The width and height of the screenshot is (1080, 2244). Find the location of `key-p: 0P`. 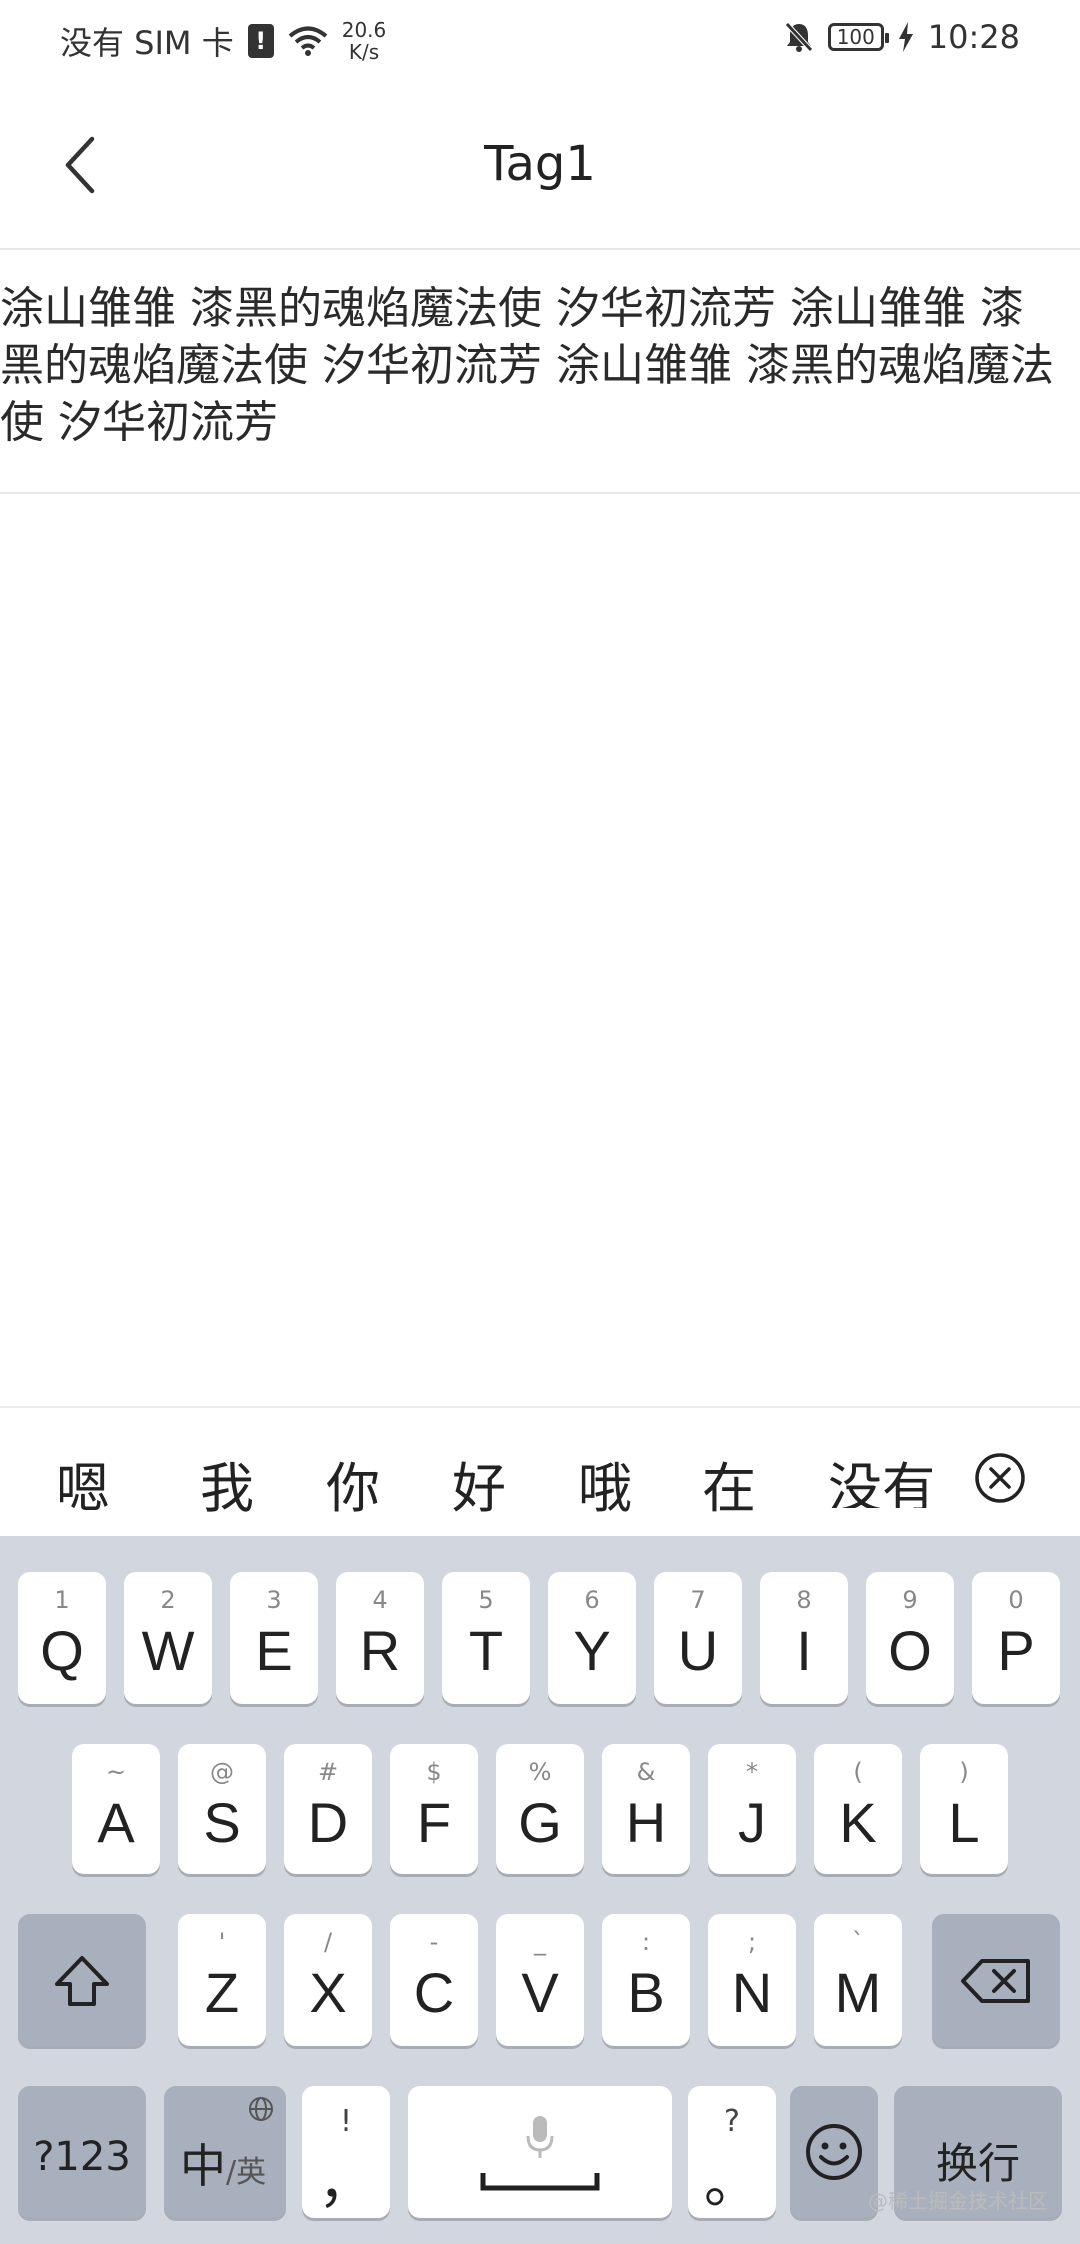

key-p: 0P is located at coordinates (1016, 1638).